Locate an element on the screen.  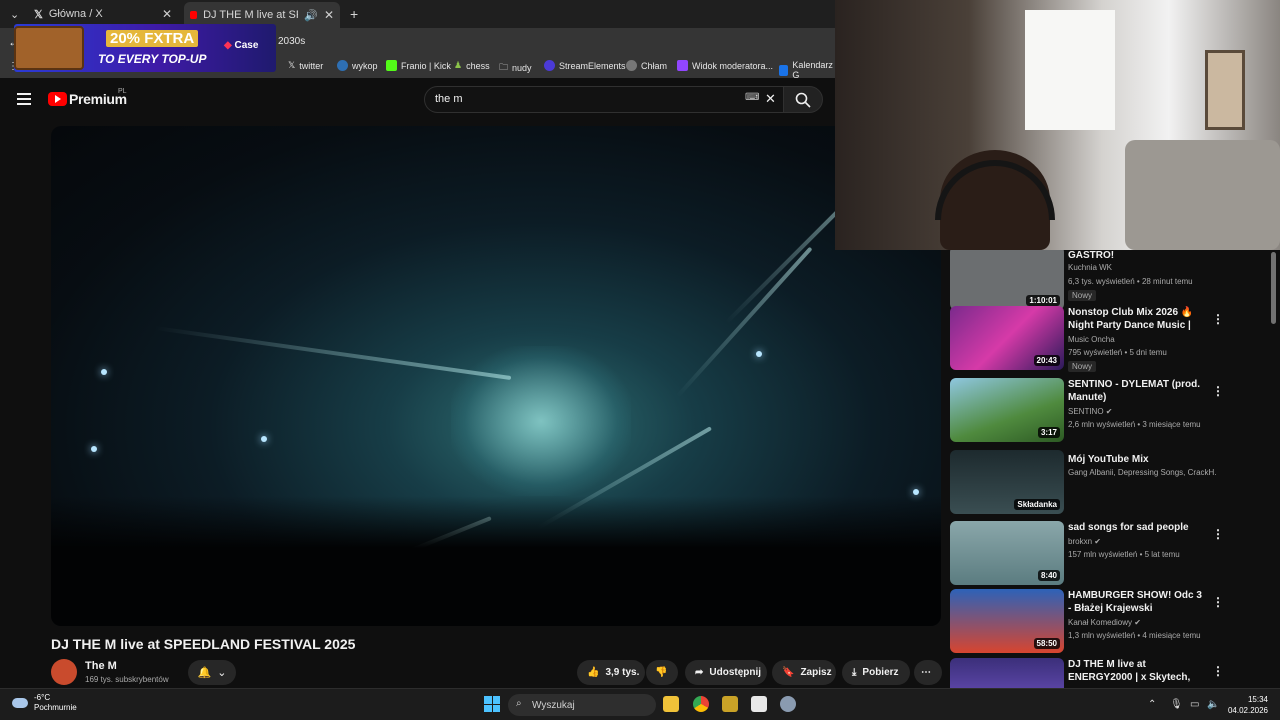
new-badge: Nowy is located at coordinates (1082, 366).